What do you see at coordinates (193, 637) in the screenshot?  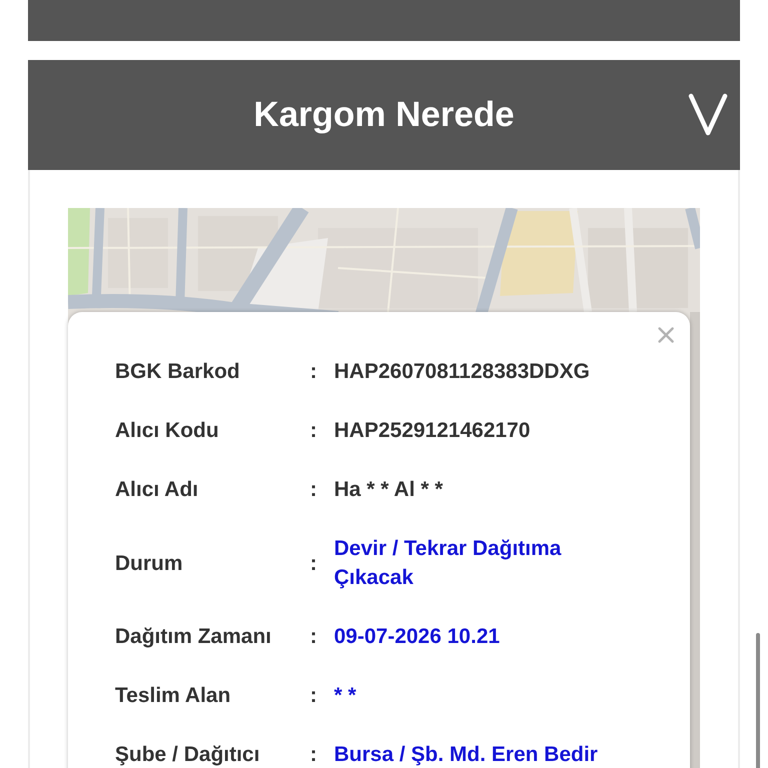 I see `field-label: Dağıtım Zamanı` at bounding box center [193, 637].